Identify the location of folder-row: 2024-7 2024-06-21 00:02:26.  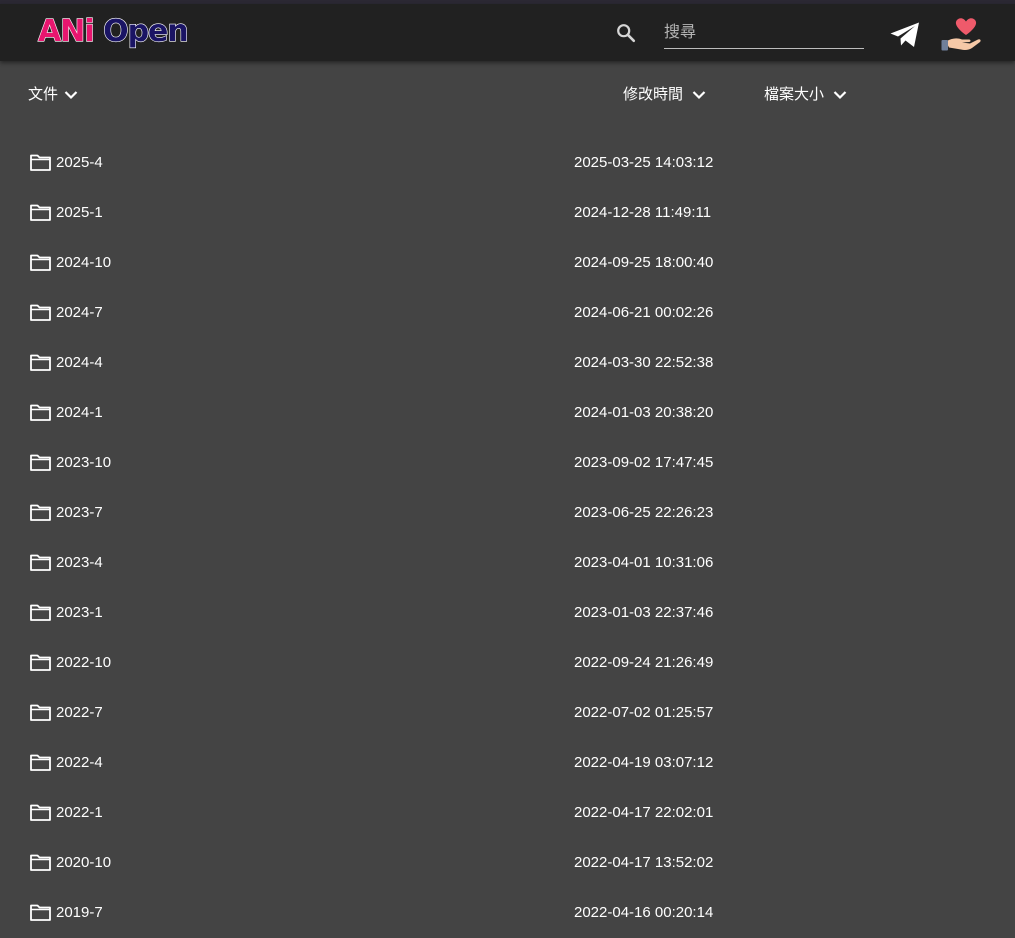
(507, 313).